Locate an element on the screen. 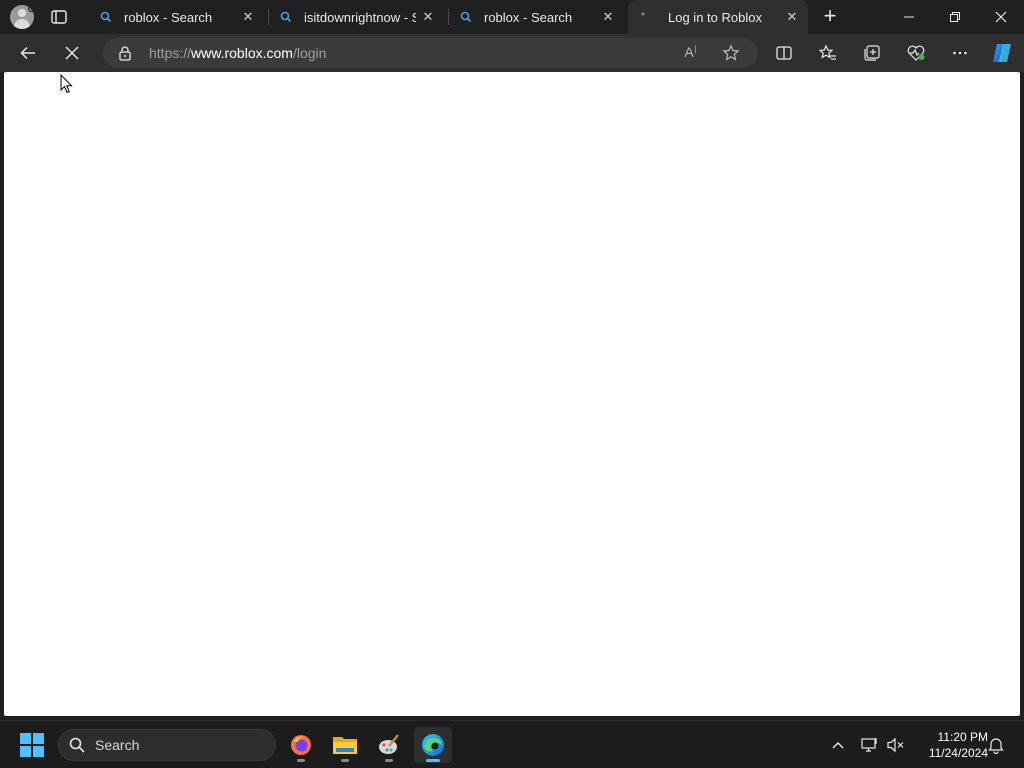 Image resolution: width=1024 pixels, height=768 pixels. more-icon is located at coordinates (960, 53).